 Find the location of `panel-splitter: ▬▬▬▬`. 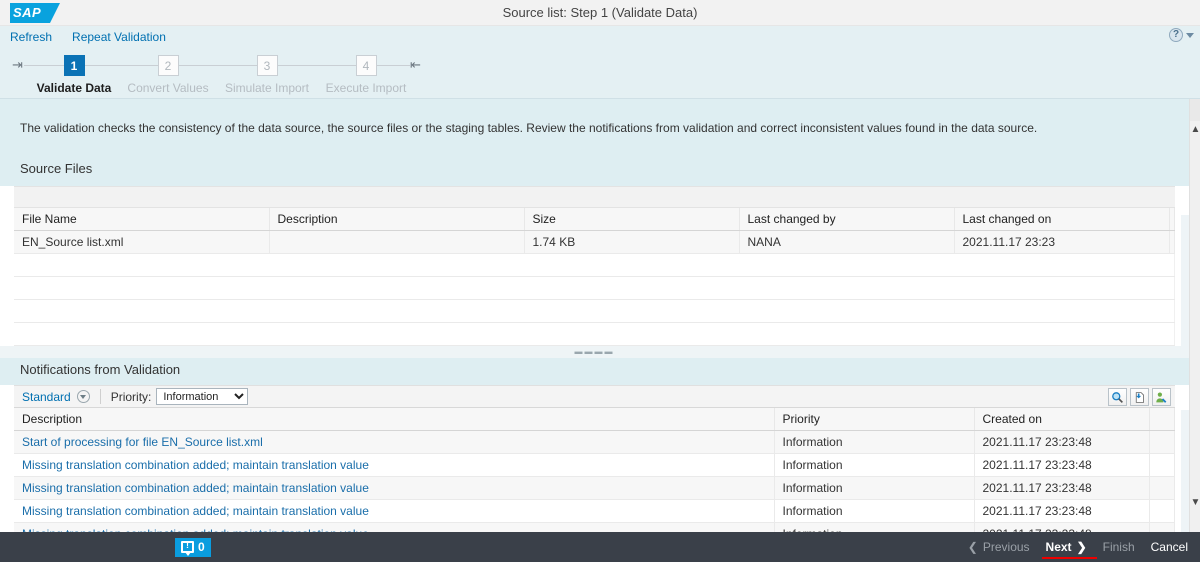

panel-splitter: ▬▬▬▬ is located at coordinates (594, 352).